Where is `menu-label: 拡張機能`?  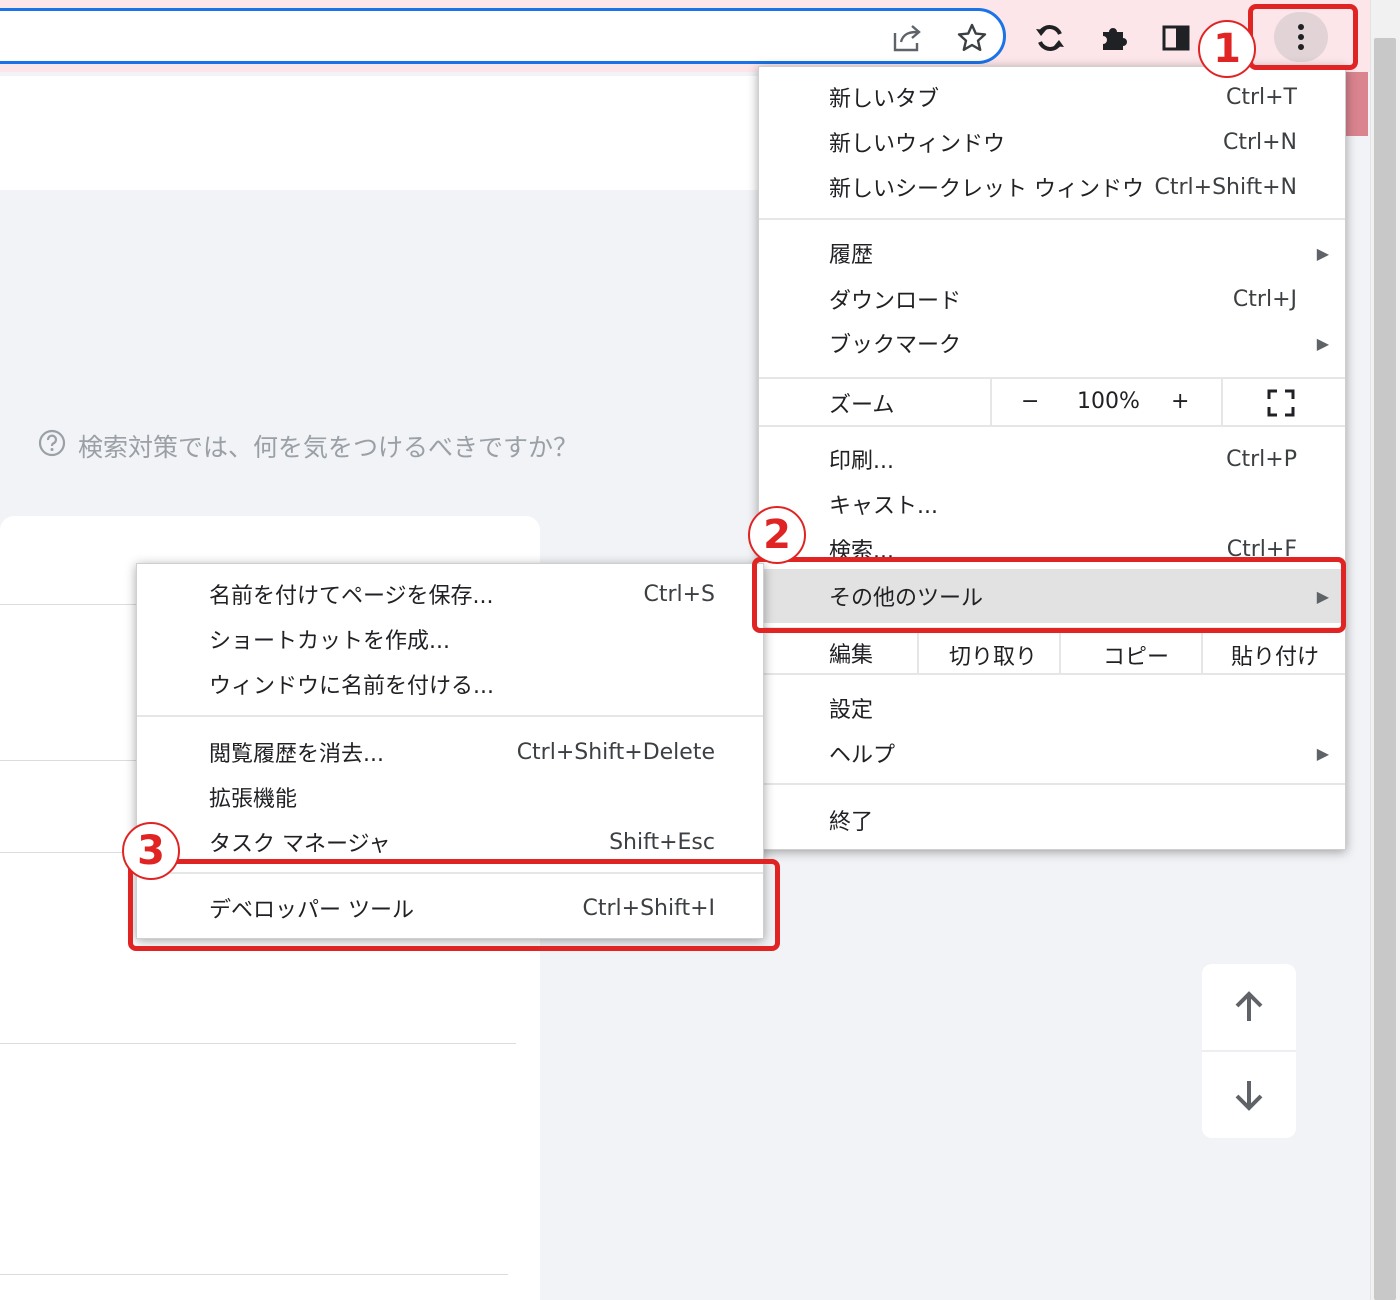
menu-label: 拡張機能 is located at coordinates (253, 799).